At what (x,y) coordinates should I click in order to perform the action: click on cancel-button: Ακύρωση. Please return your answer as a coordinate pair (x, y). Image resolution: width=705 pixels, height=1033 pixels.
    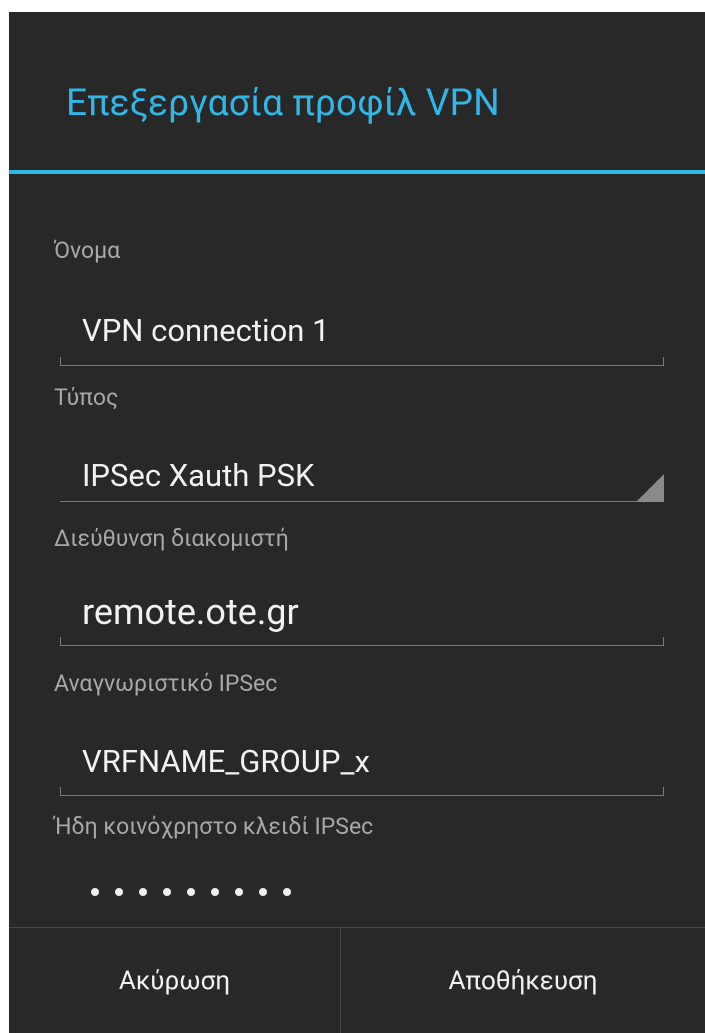
    Looking at the image, I should click on (174, 980).